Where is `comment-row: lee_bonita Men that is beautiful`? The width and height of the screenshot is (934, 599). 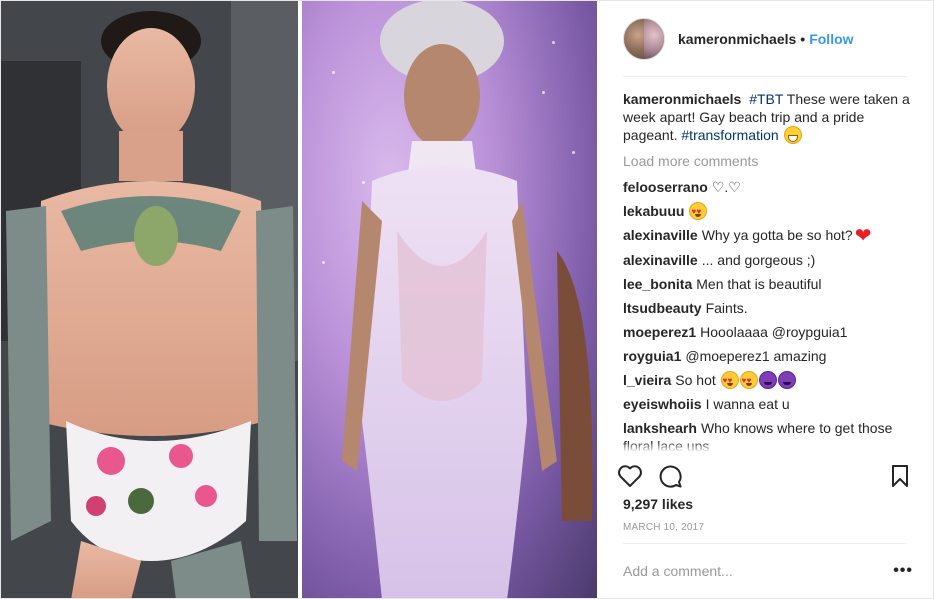
comment-row: lee_bonita Men that is beautiful is located at coordinates (769, 284).